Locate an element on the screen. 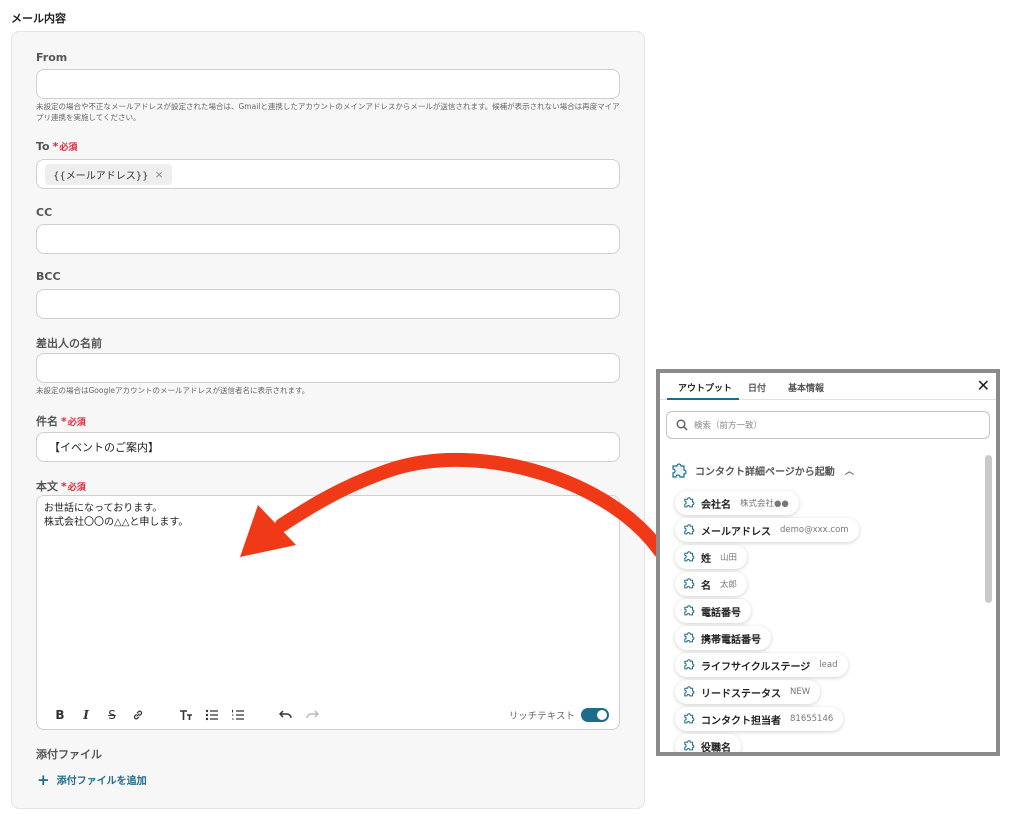 The height and width of the screenshot is (821, 1016). output-item-value: 株式会社●● is located at coordinates (764, 504).